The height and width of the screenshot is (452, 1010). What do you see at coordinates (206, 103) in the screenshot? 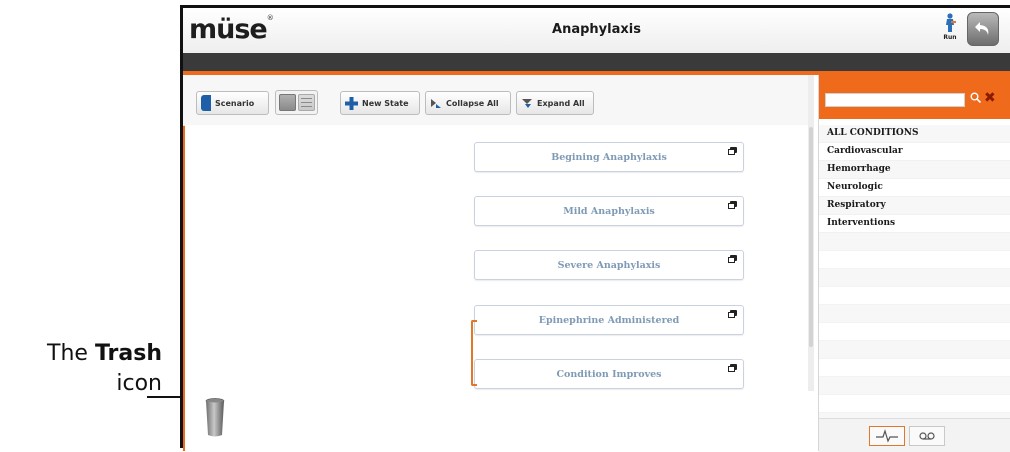
I see `scenario-icon` at bounding box center [206, 103].